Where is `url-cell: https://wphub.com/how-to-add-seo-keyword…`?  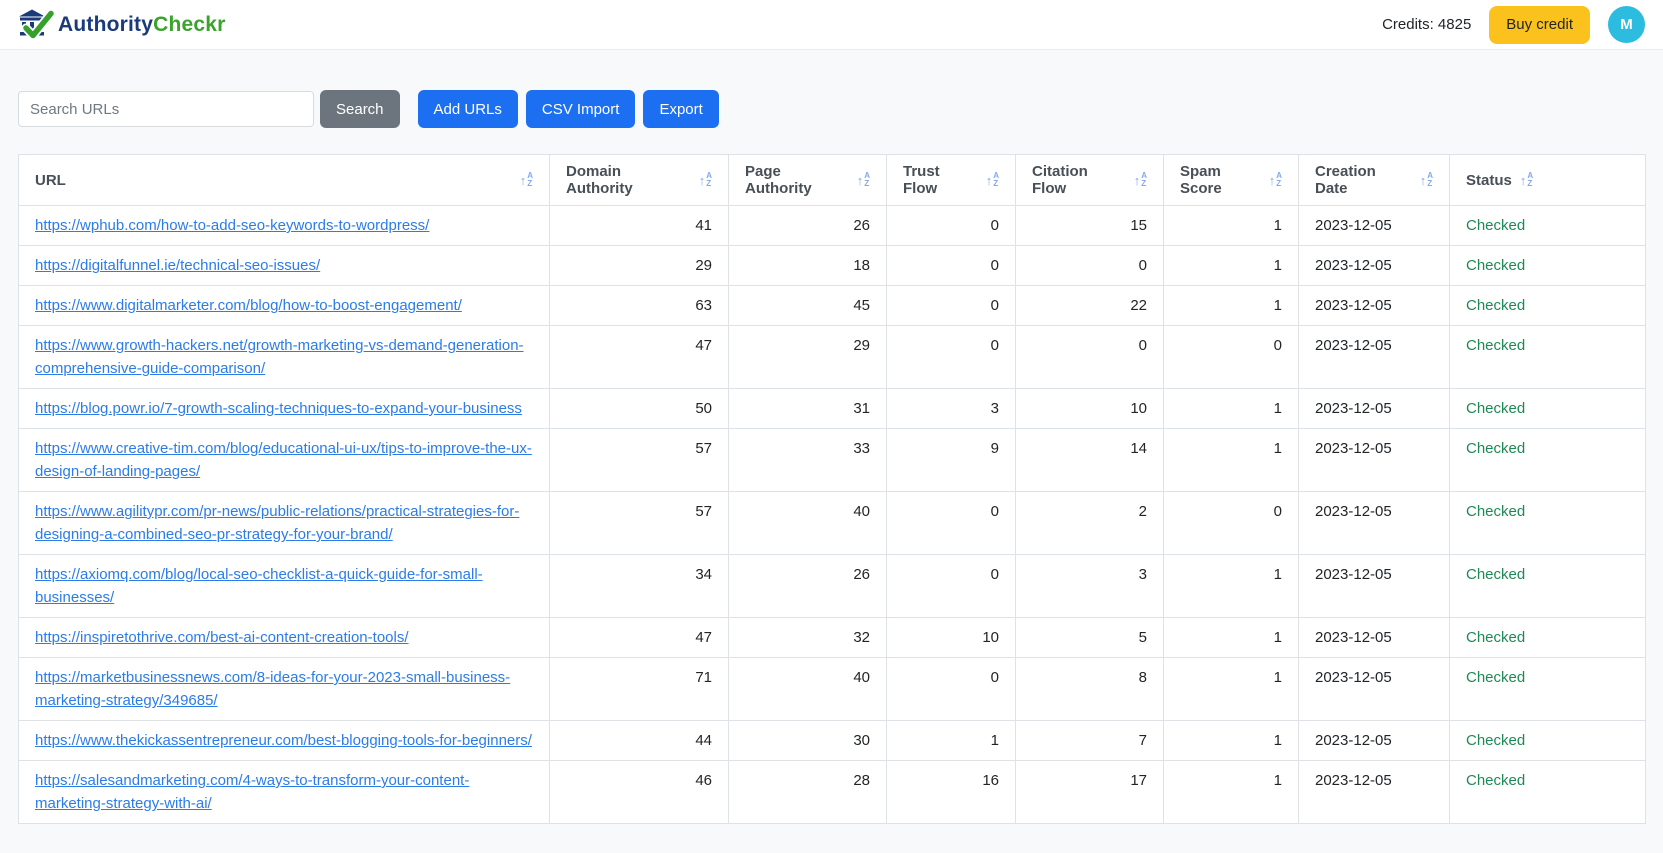 url-cell: https://wphub.com/how-to-add-seo-keyword… is located at coordinates (284, 225).